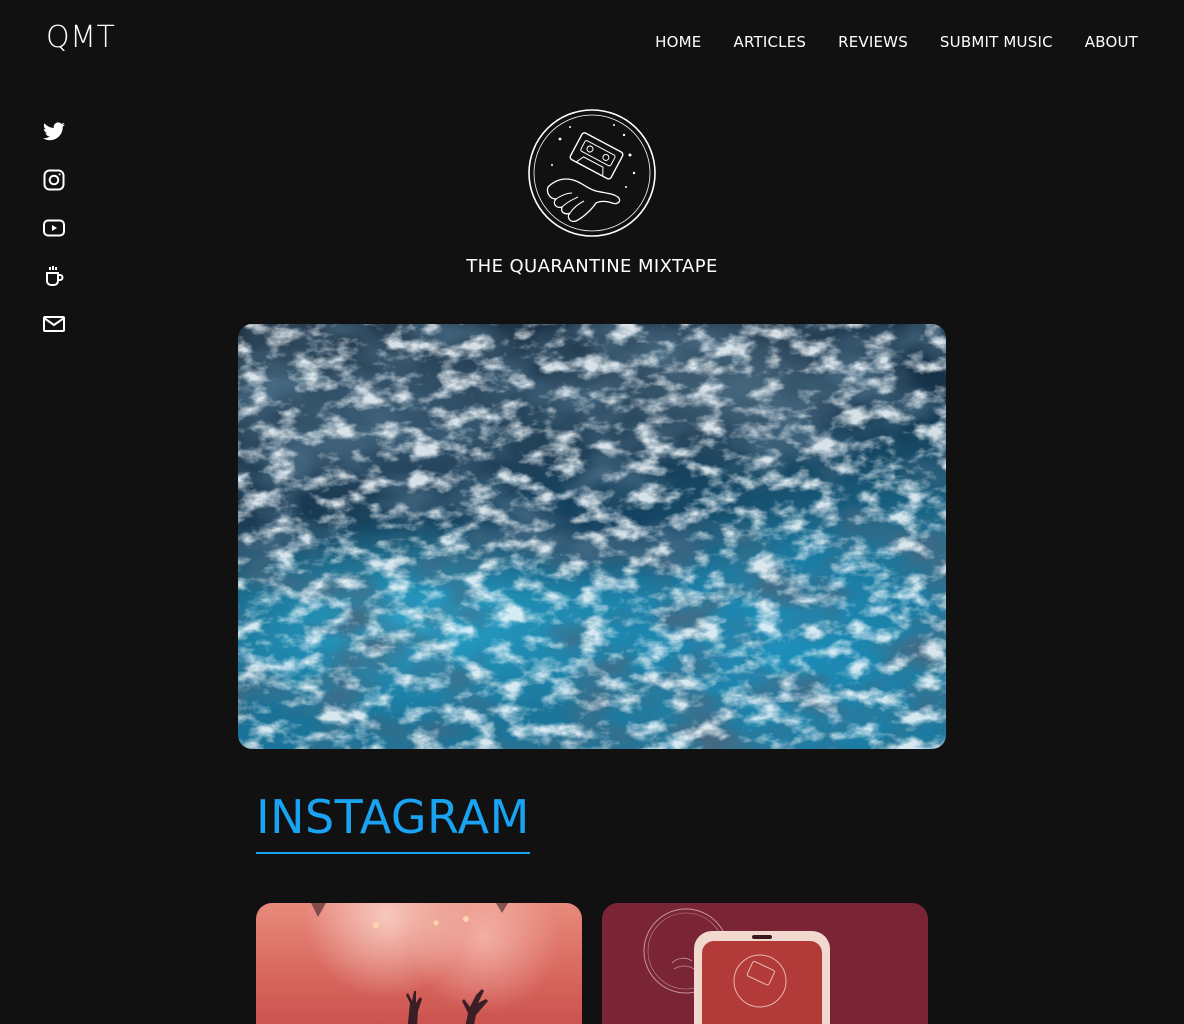 Image resolution: width=1184 pixels, height=1024 pixels. I want to click on instagram-icon, so click(54, 180).